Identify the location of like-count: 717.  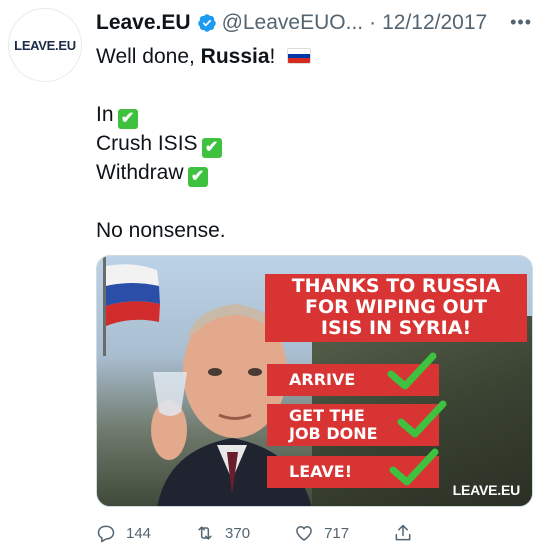
(337, 533).